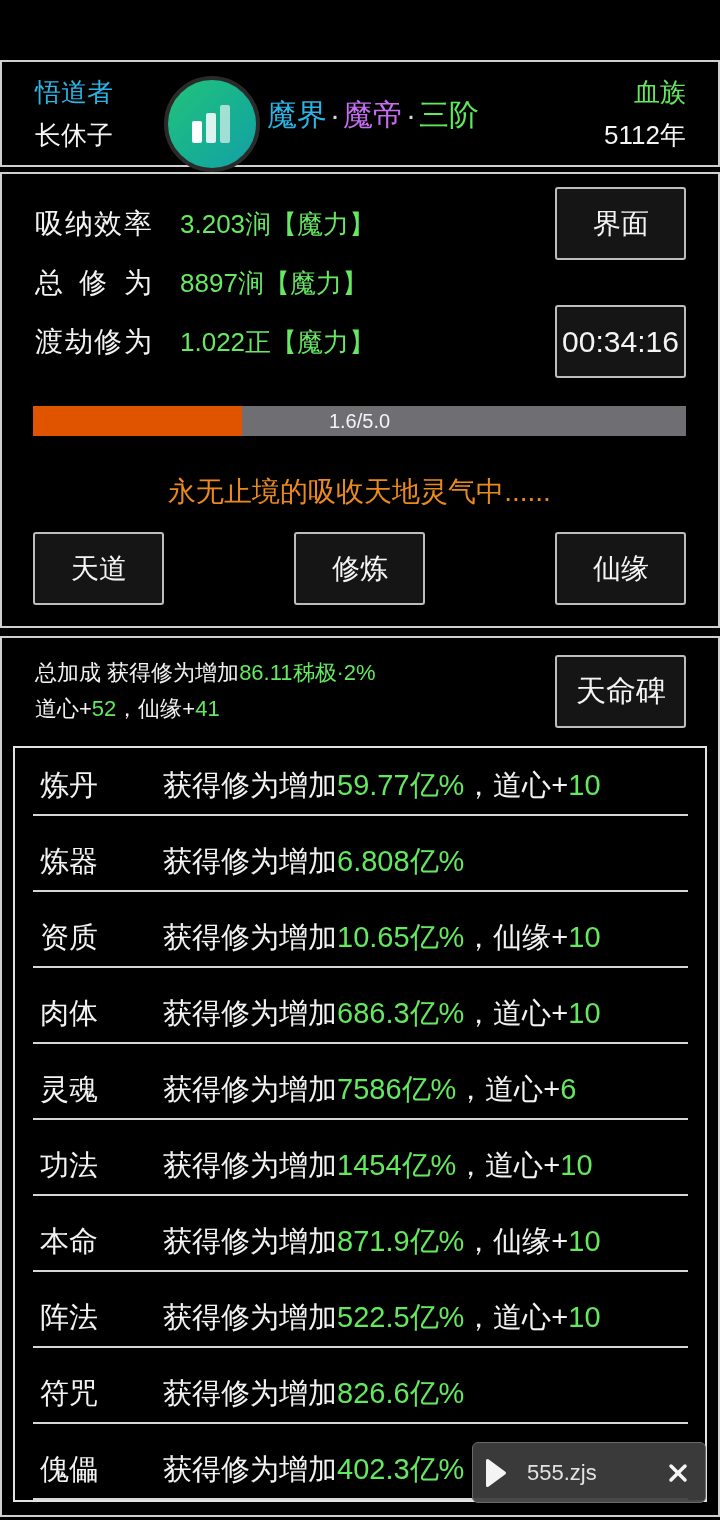 The height and width of the screenshot is (1520, 720). I want to click on stat-label: 总 修 为, so click(93, 282).